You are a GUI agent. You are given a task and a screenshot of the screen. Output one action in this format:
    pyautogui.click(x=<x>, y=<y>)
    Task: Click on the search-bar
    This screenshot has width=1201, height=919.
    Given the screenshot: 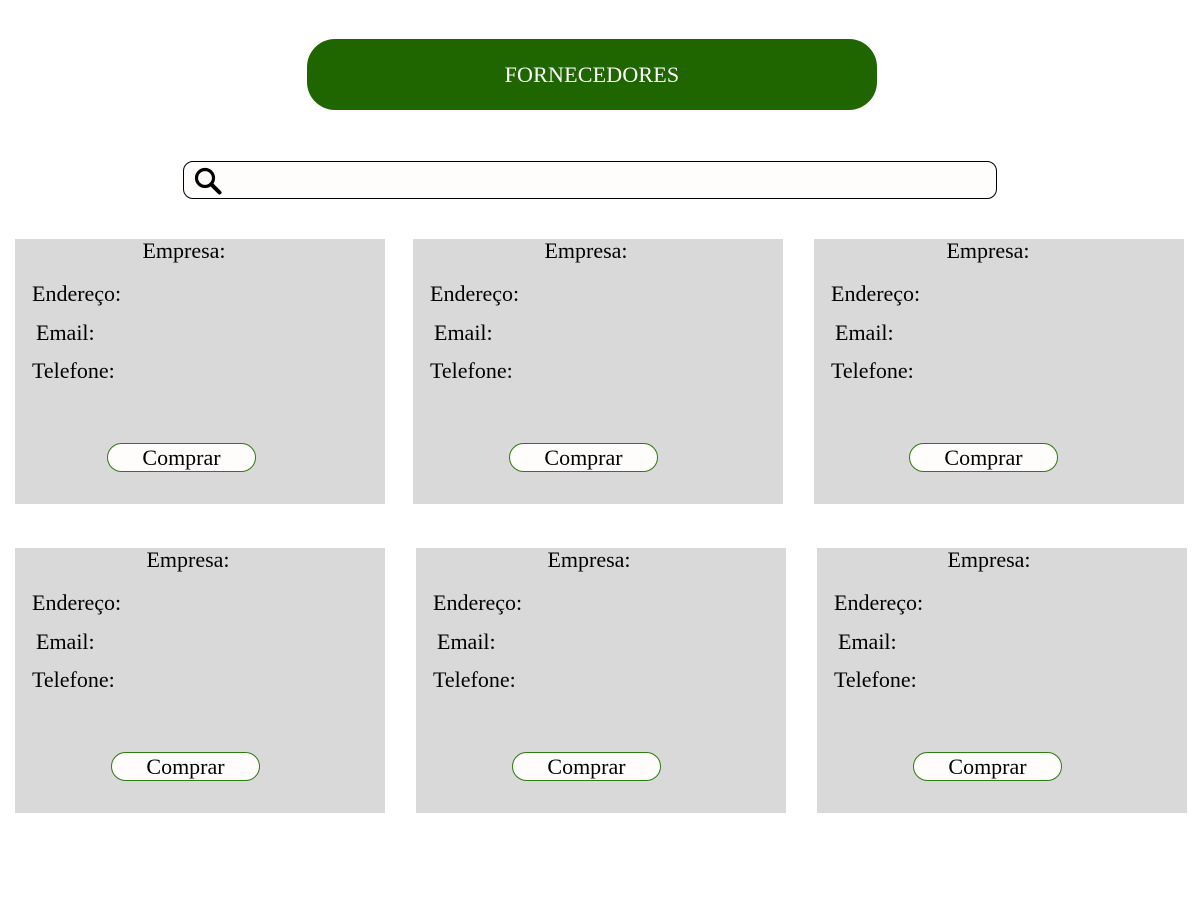 What is the action you would take?
    pyautogui.click(x=590, y=180)
    